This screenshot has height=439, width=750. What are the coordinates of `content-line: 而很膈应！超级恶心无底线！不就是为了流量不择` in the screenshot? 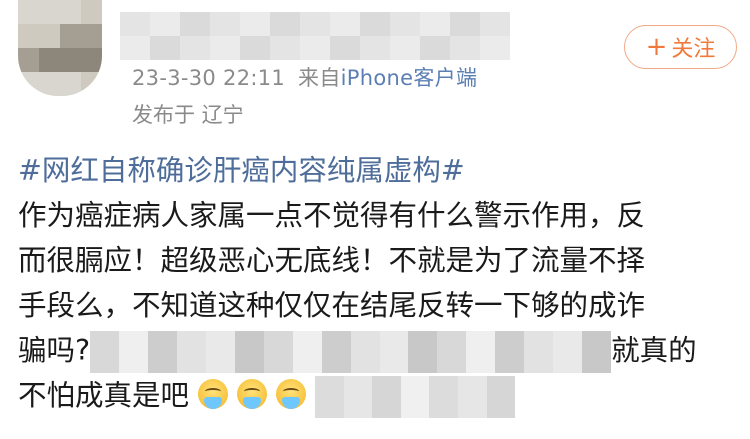 It's located at (332, 260).